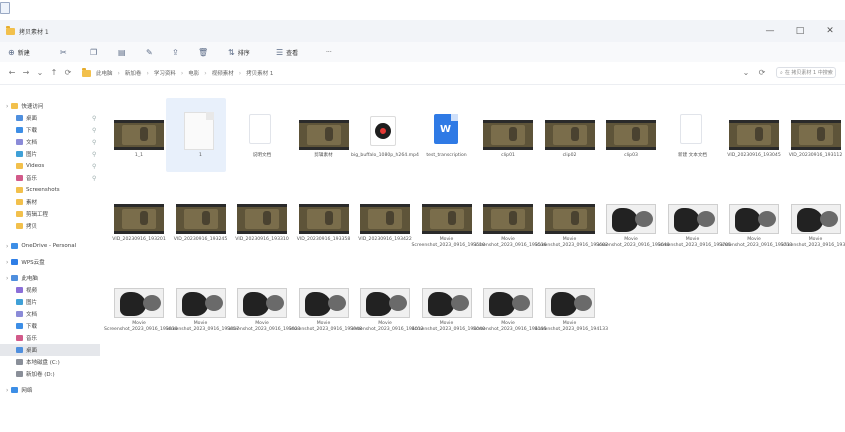 This screenshot has width=845, height=432. I want to click on file-item: Movie Screenshot_2023_0916_193921, so click(264, 303).